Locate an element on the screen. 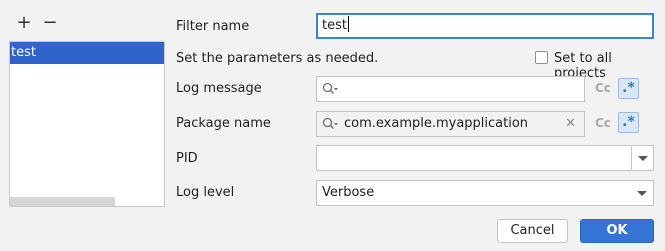 This screenshot has height=251, width=665. clear-icon: ✕ is located at coordinates (570, 124).